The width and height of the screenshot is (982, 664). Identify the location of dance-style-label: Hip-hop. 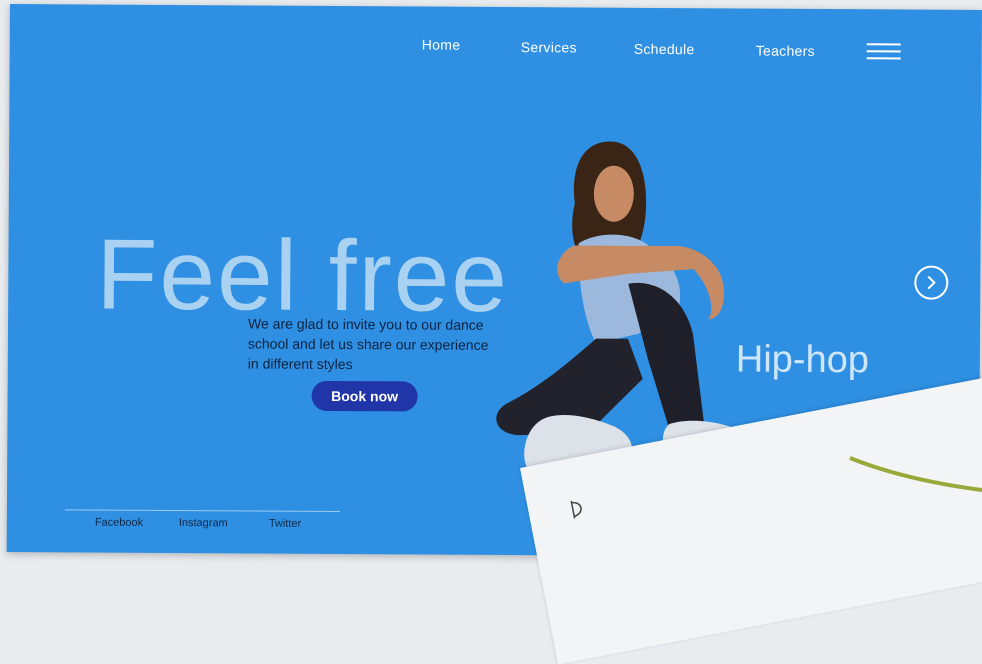
(802, 360).